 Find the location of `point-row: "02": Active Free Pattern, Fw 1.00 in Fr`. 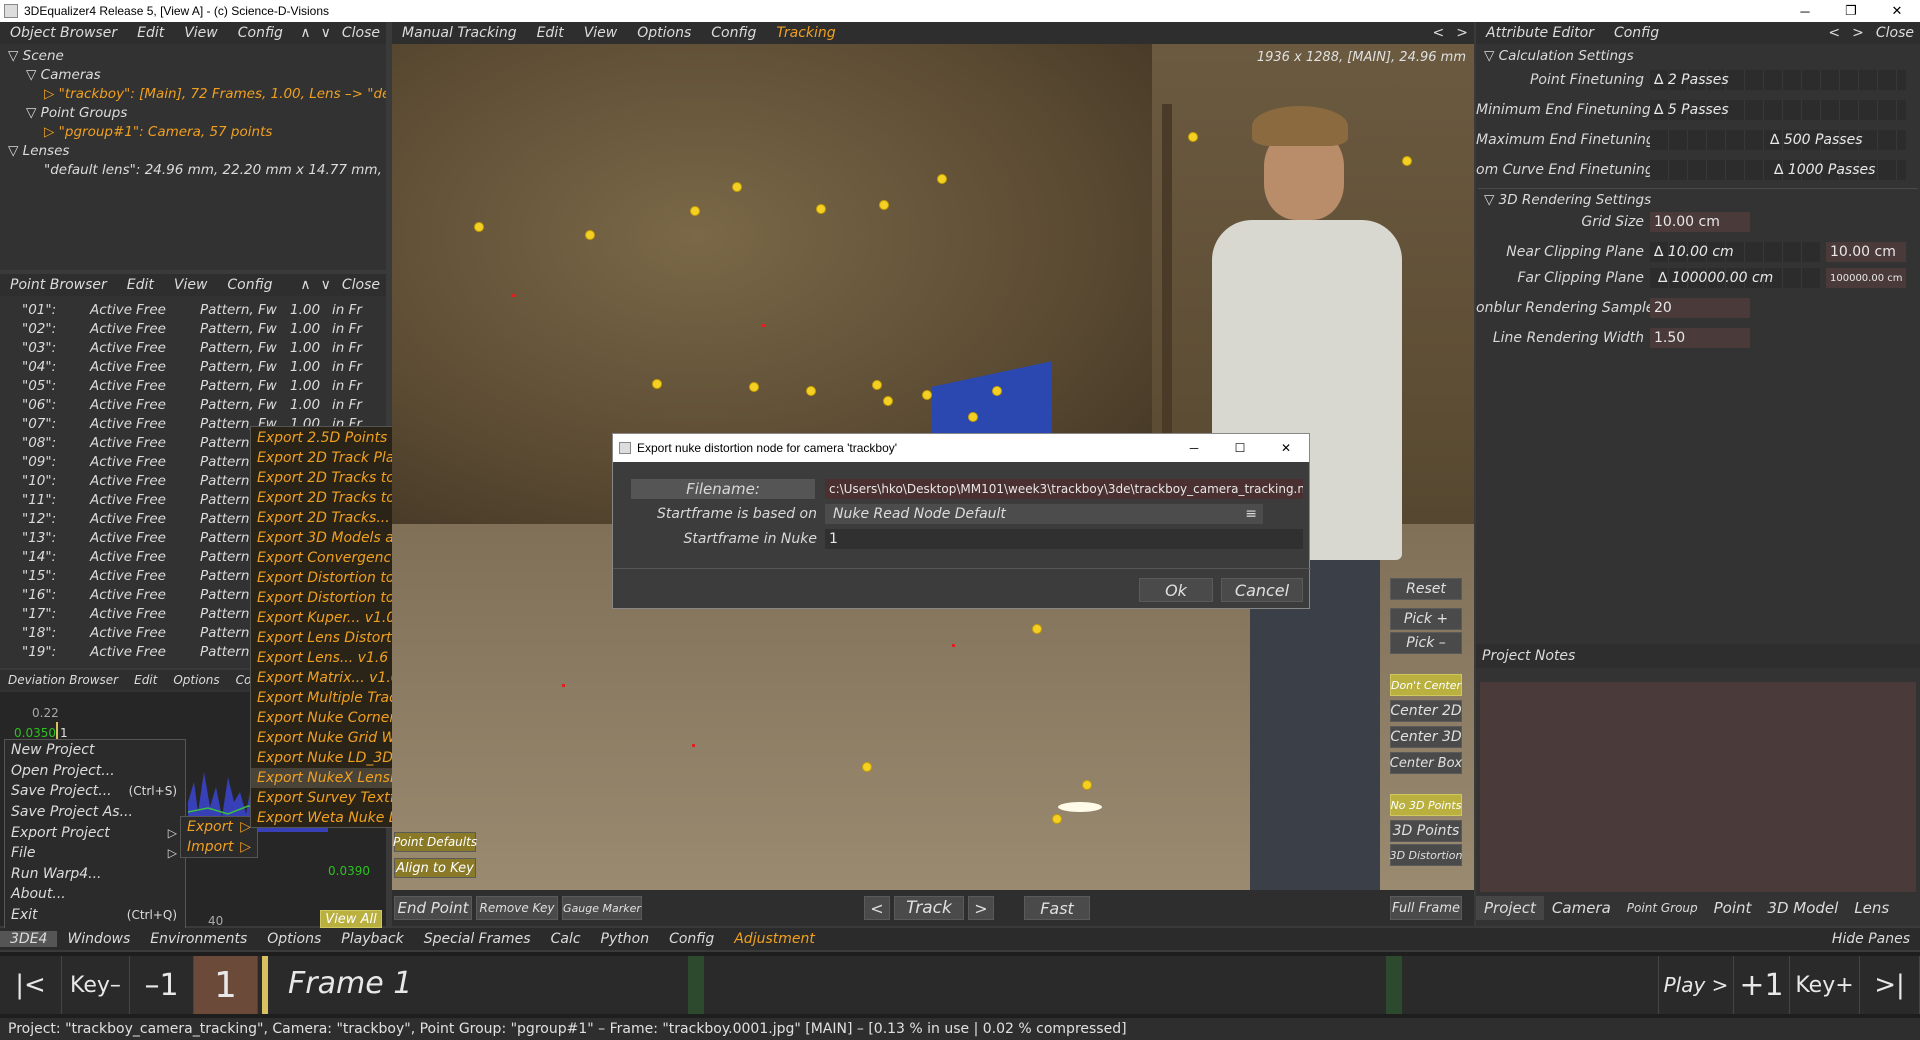

point-row: "02": Active Free Pattern, Fw 1.00 in Fr is located at coordinates (193, 328).